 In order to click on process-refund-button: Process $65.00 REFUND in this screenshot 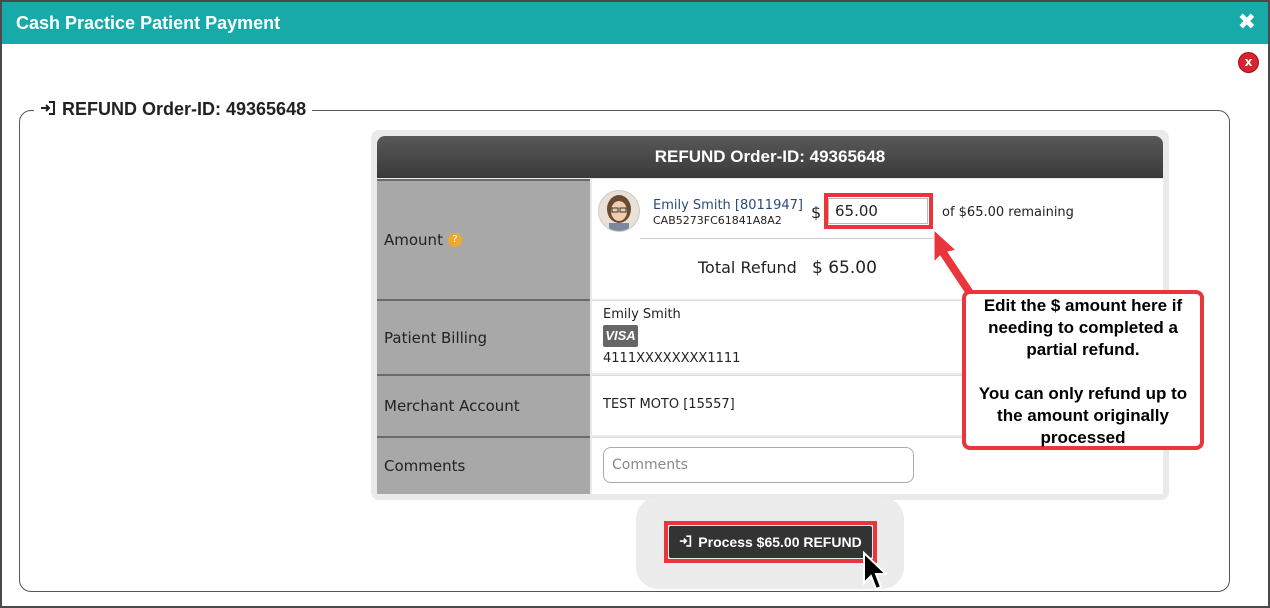, I will do `click(770, 542)`.